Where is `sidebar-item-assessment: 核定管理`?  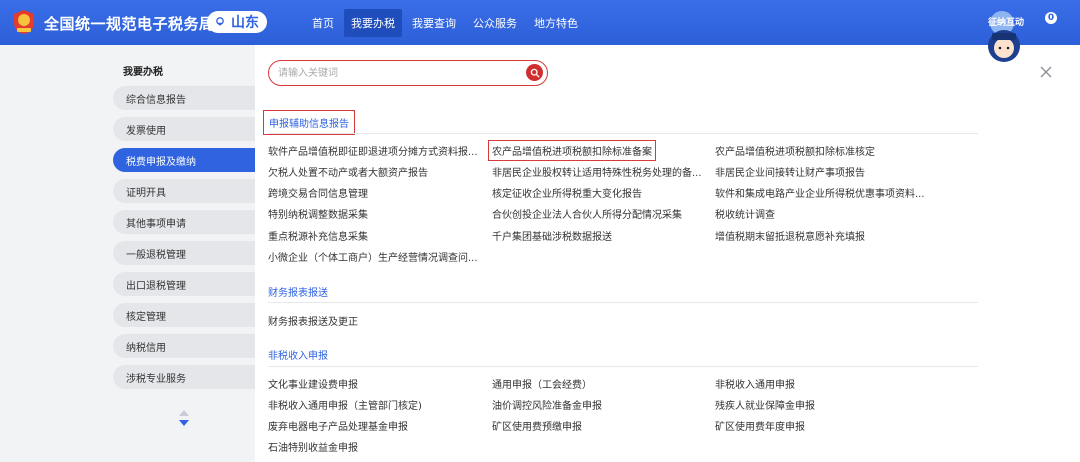
sidebar-item-assessment: 核定管理 is located at coordinates (184, 315).